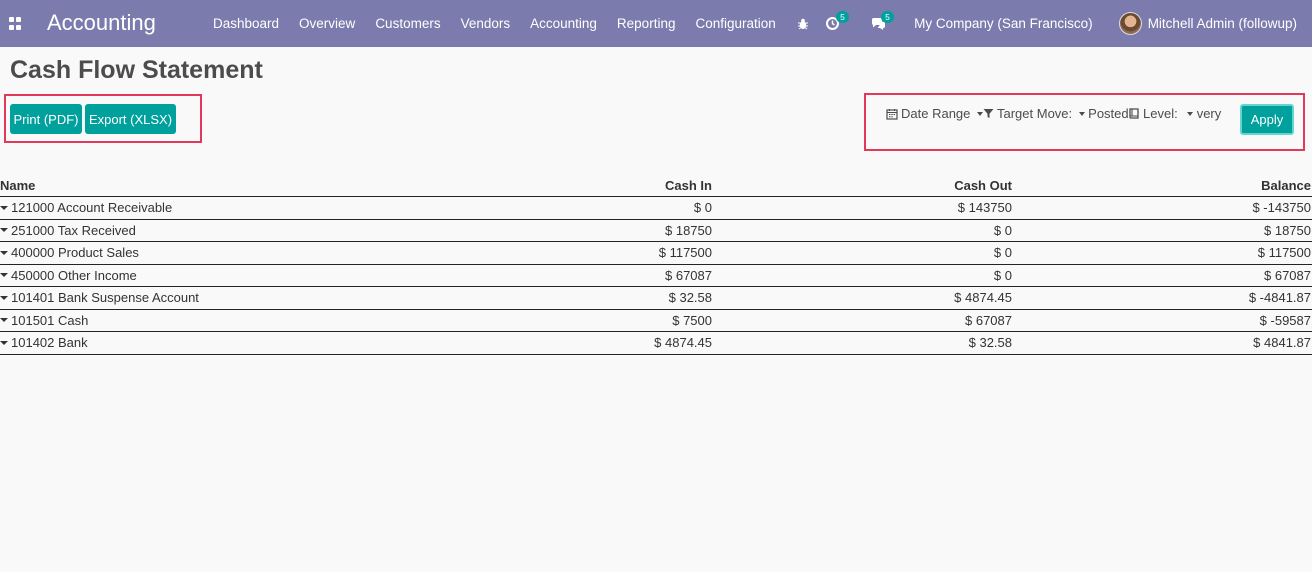 Image resolution: width=1312 pixels, height=572 pixels. What do you see at coordinates (1284, 253) in the screenshot?
I see `balance-value: $ 117500` at bounding box center [1284, 253].